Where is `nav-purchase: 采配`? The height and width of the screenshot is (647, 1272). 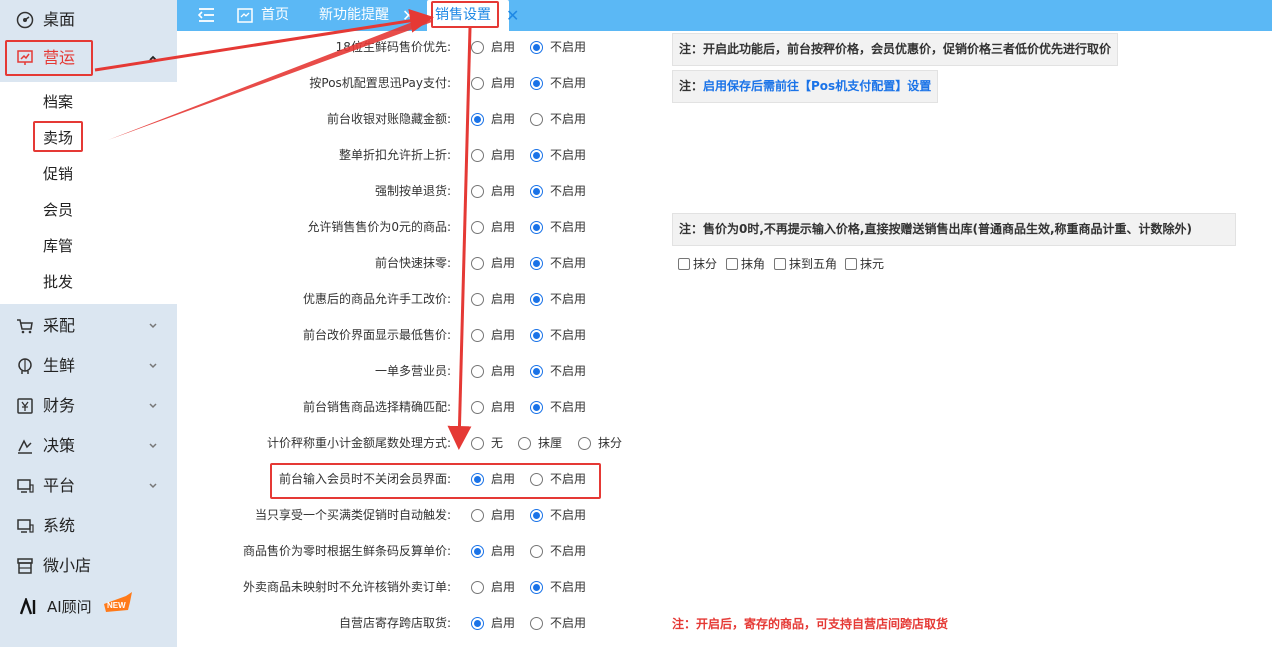 nav-purchase: 采配 is located at coordinates (88, 326).